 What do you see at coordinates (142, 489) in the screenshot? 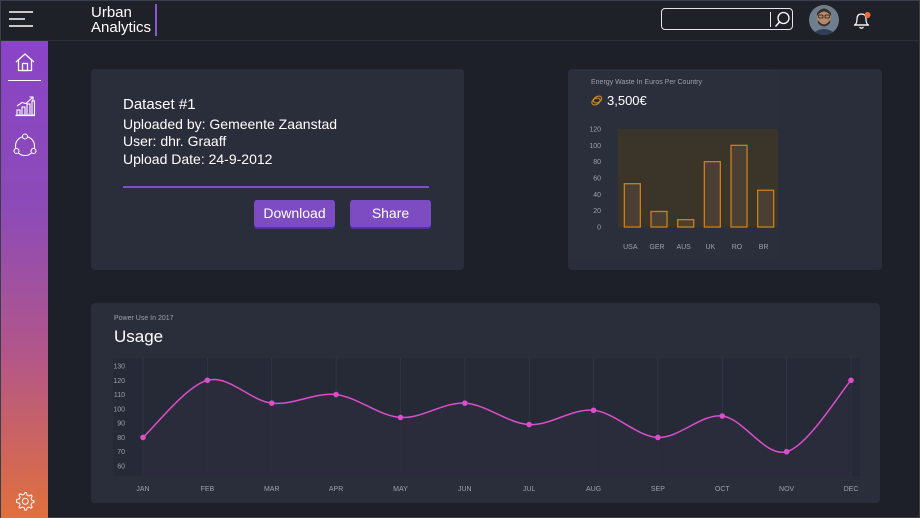
I see `x-tick-label: JAN` at bounding box center [142, 489].